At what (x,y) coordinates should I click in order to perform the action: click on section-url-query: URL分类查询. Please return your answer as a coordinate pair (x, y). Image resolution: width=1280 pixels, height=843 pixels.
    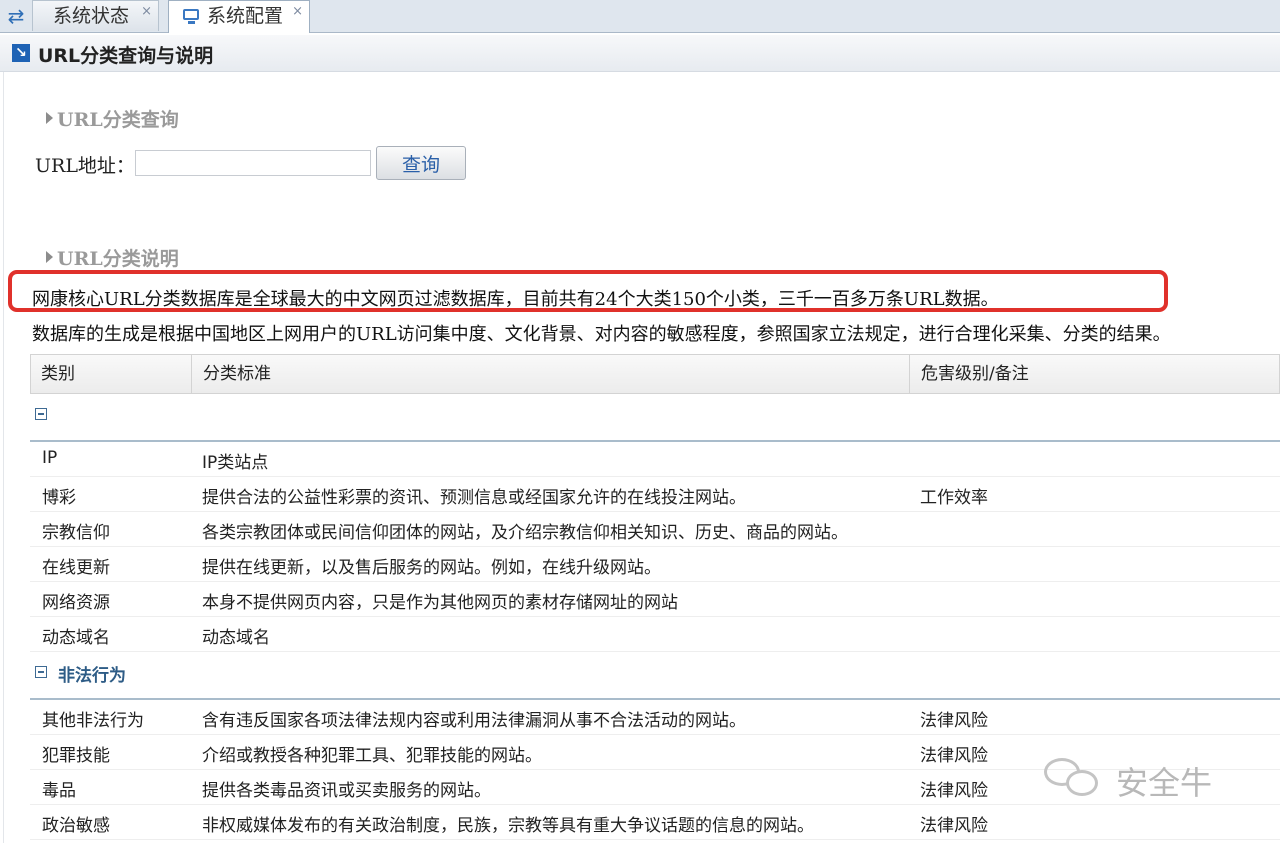
    Looking at the image, I should click on (112, 118).